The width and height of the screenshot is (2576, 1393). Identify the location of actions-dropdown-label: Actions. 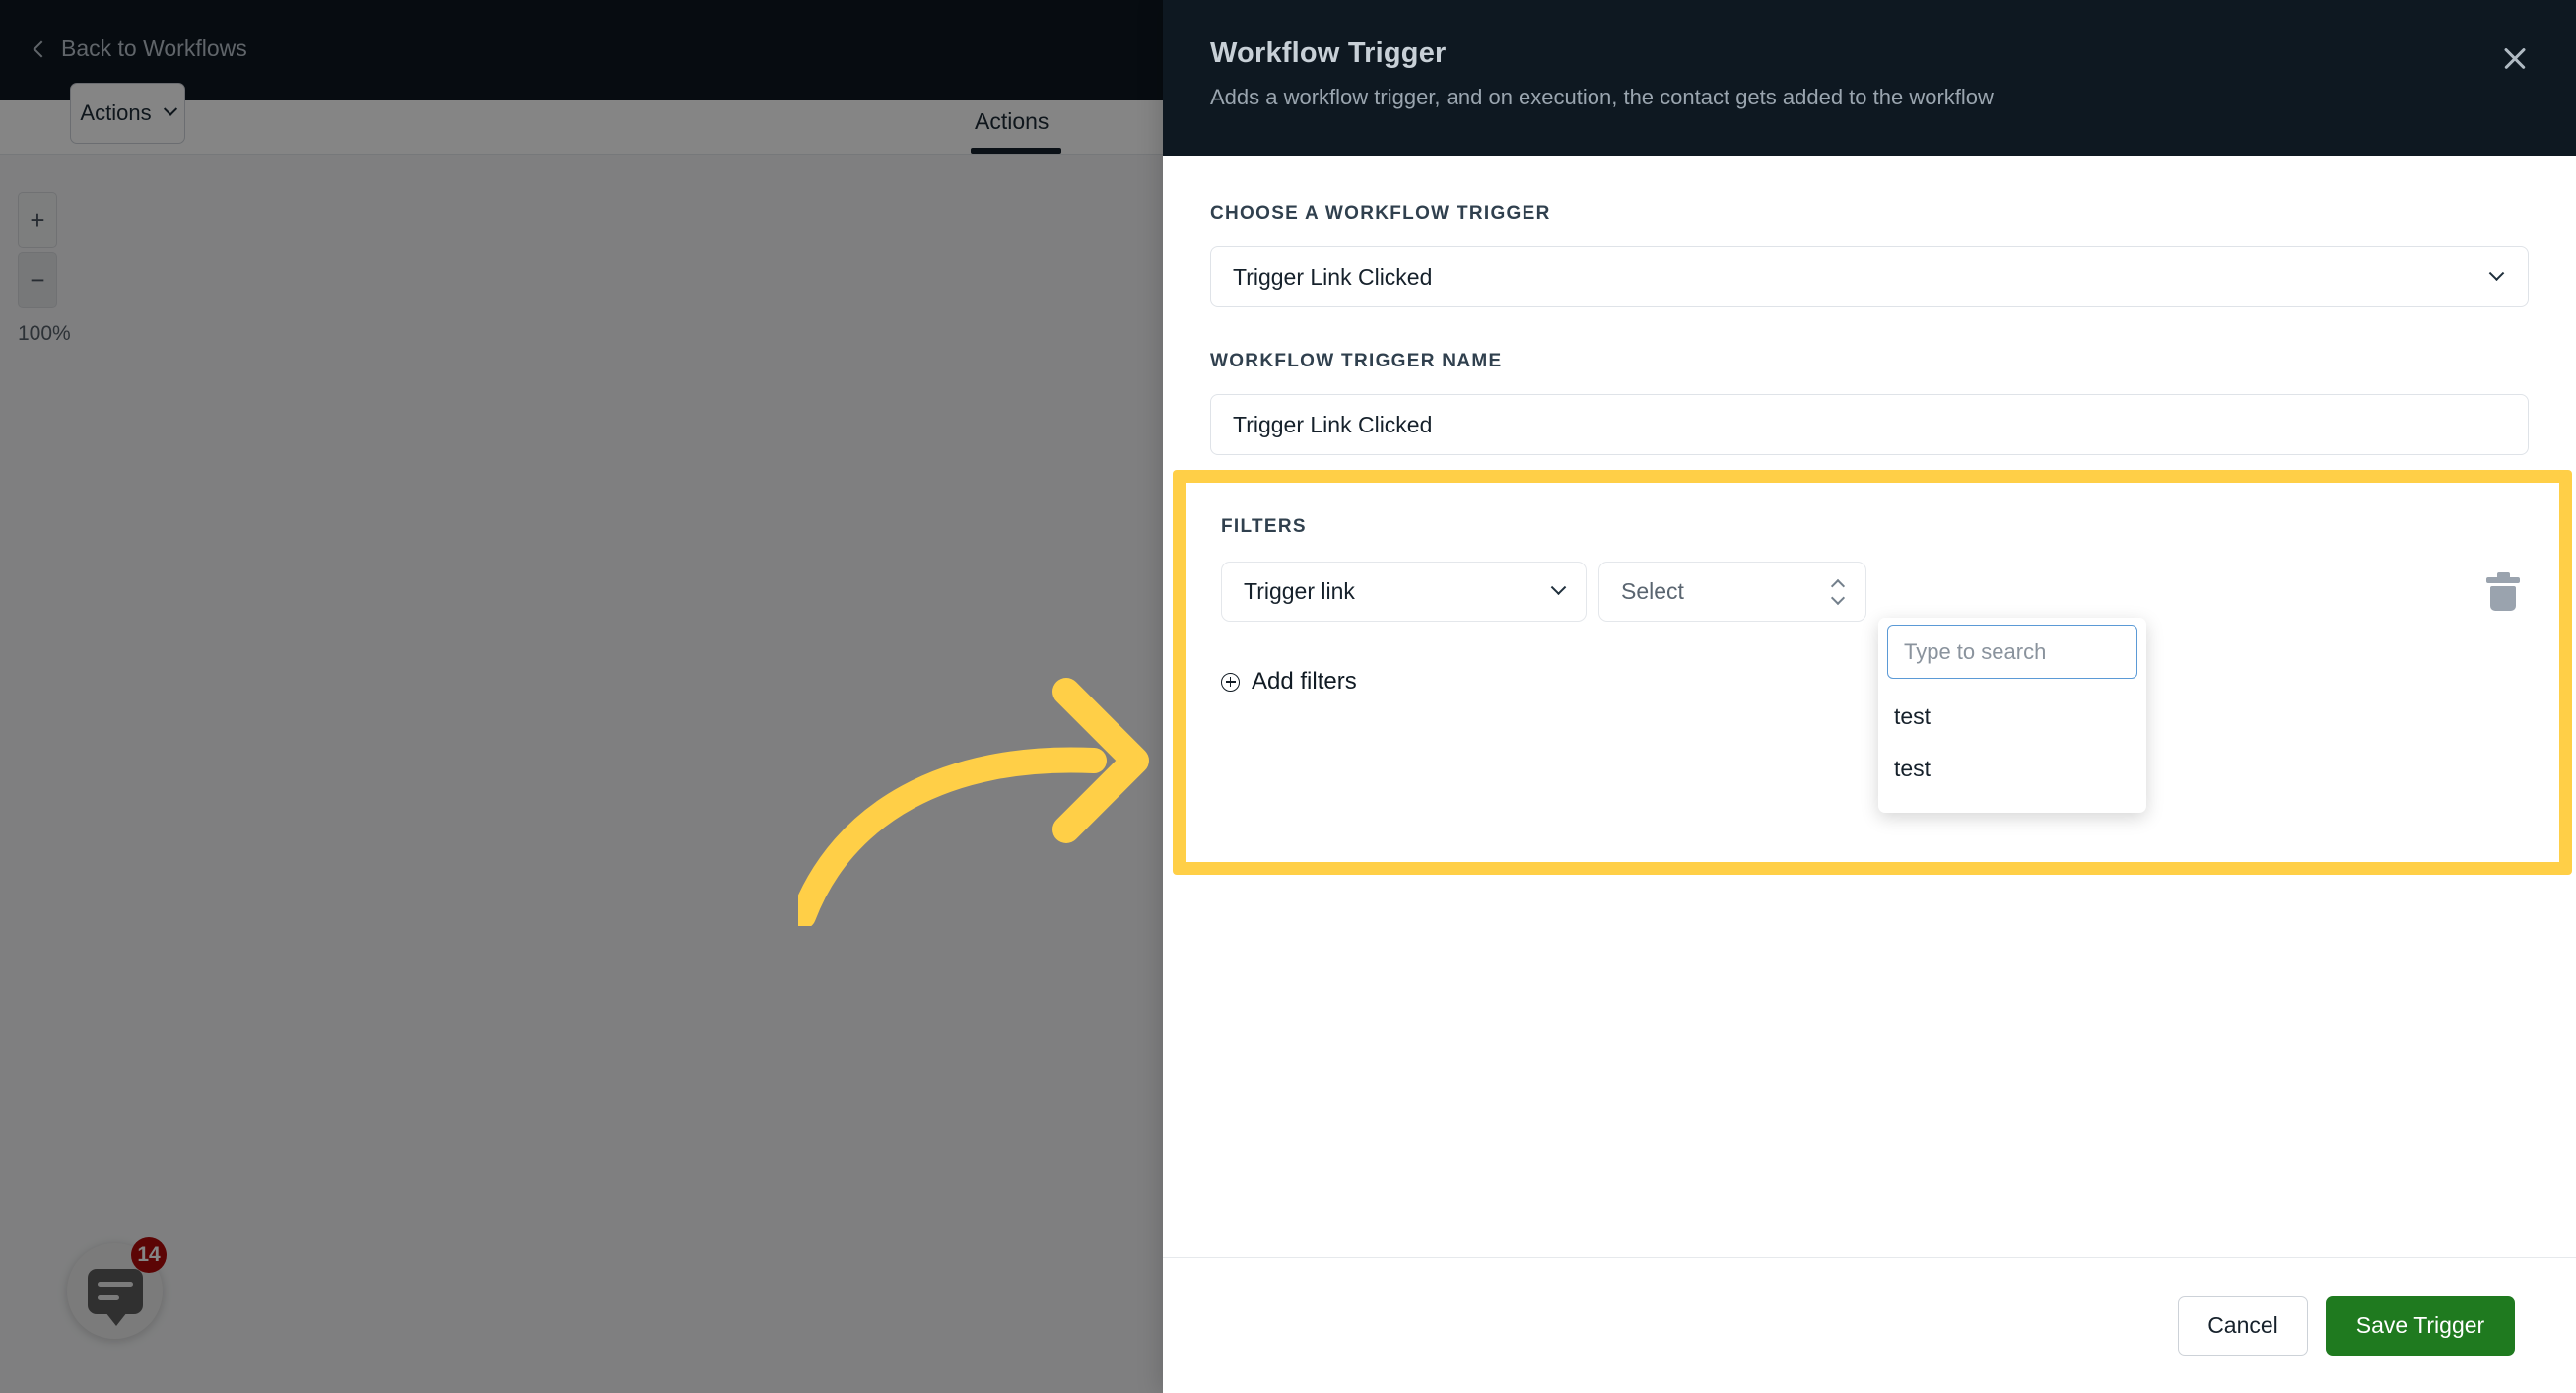
(116, 112).